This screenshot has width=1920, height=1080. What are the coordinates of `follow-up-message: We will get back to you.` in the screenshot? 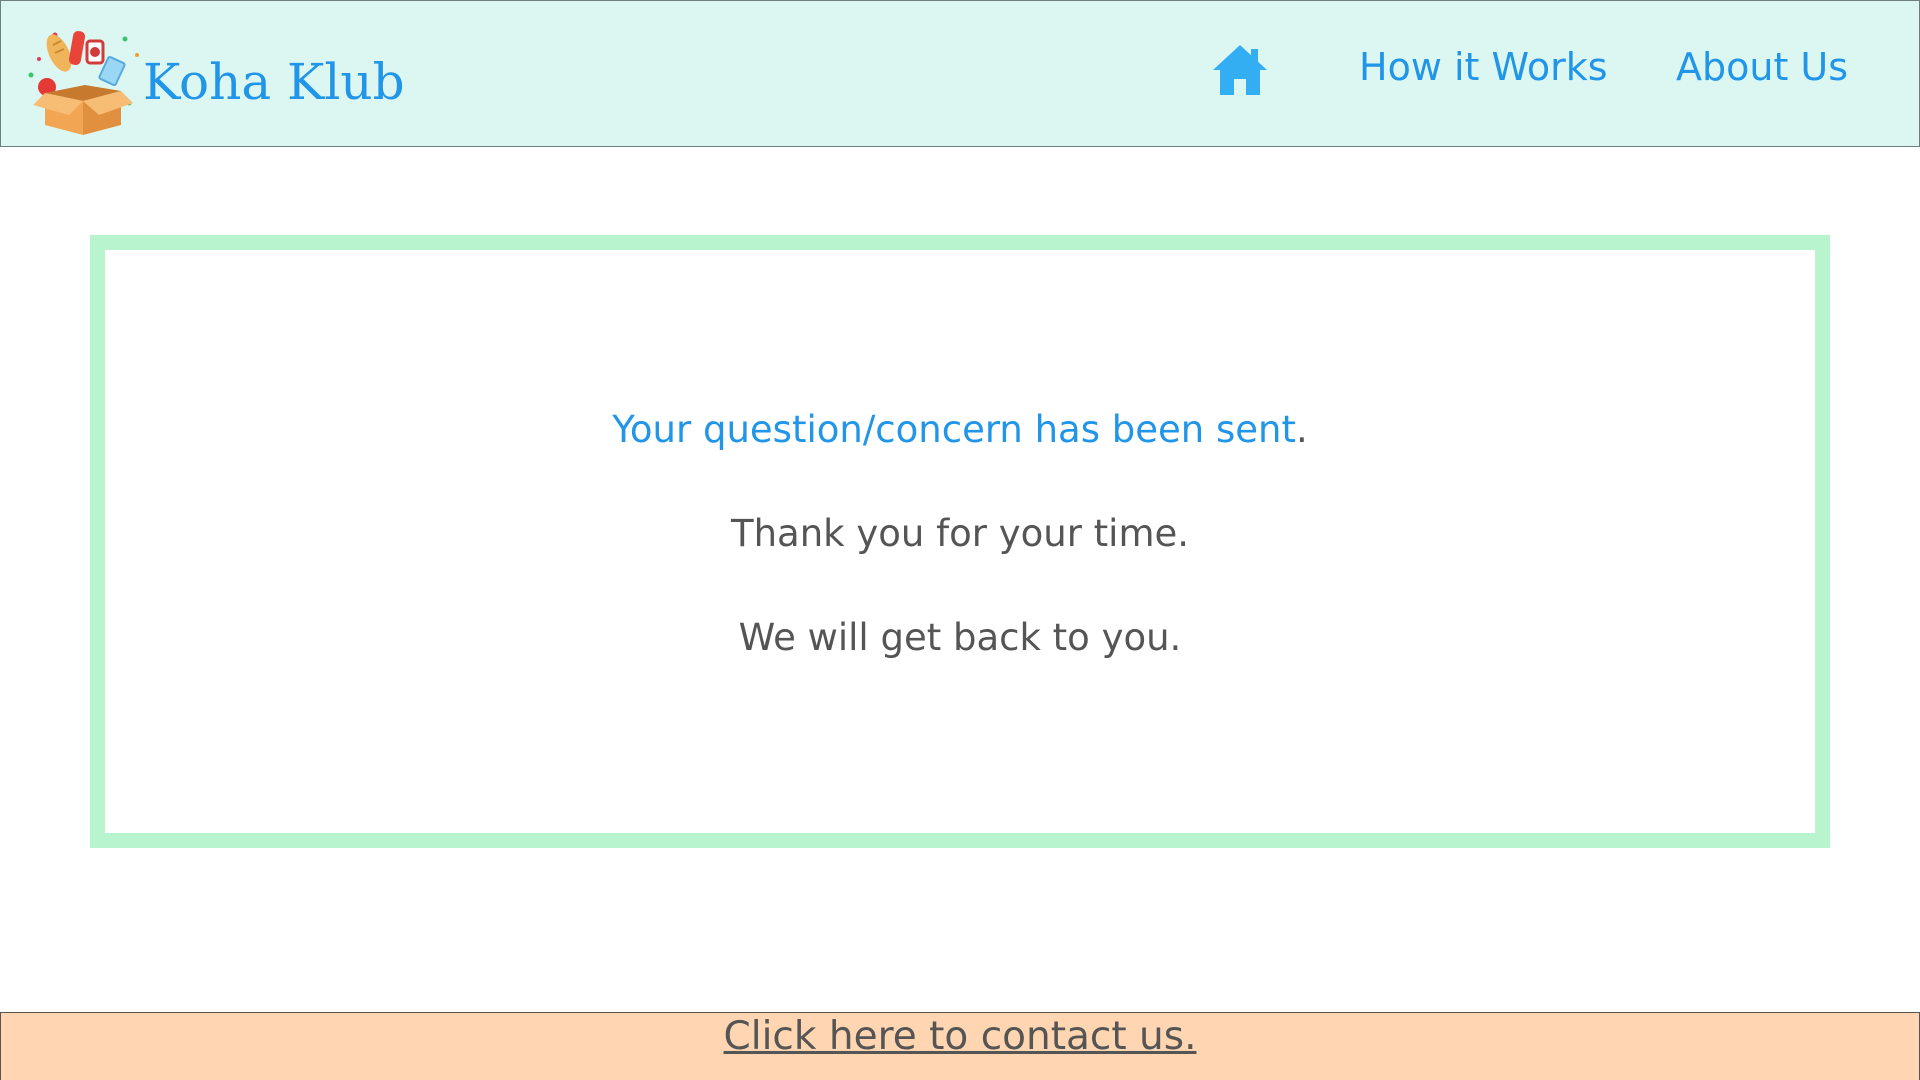 It's located at (960, 637).